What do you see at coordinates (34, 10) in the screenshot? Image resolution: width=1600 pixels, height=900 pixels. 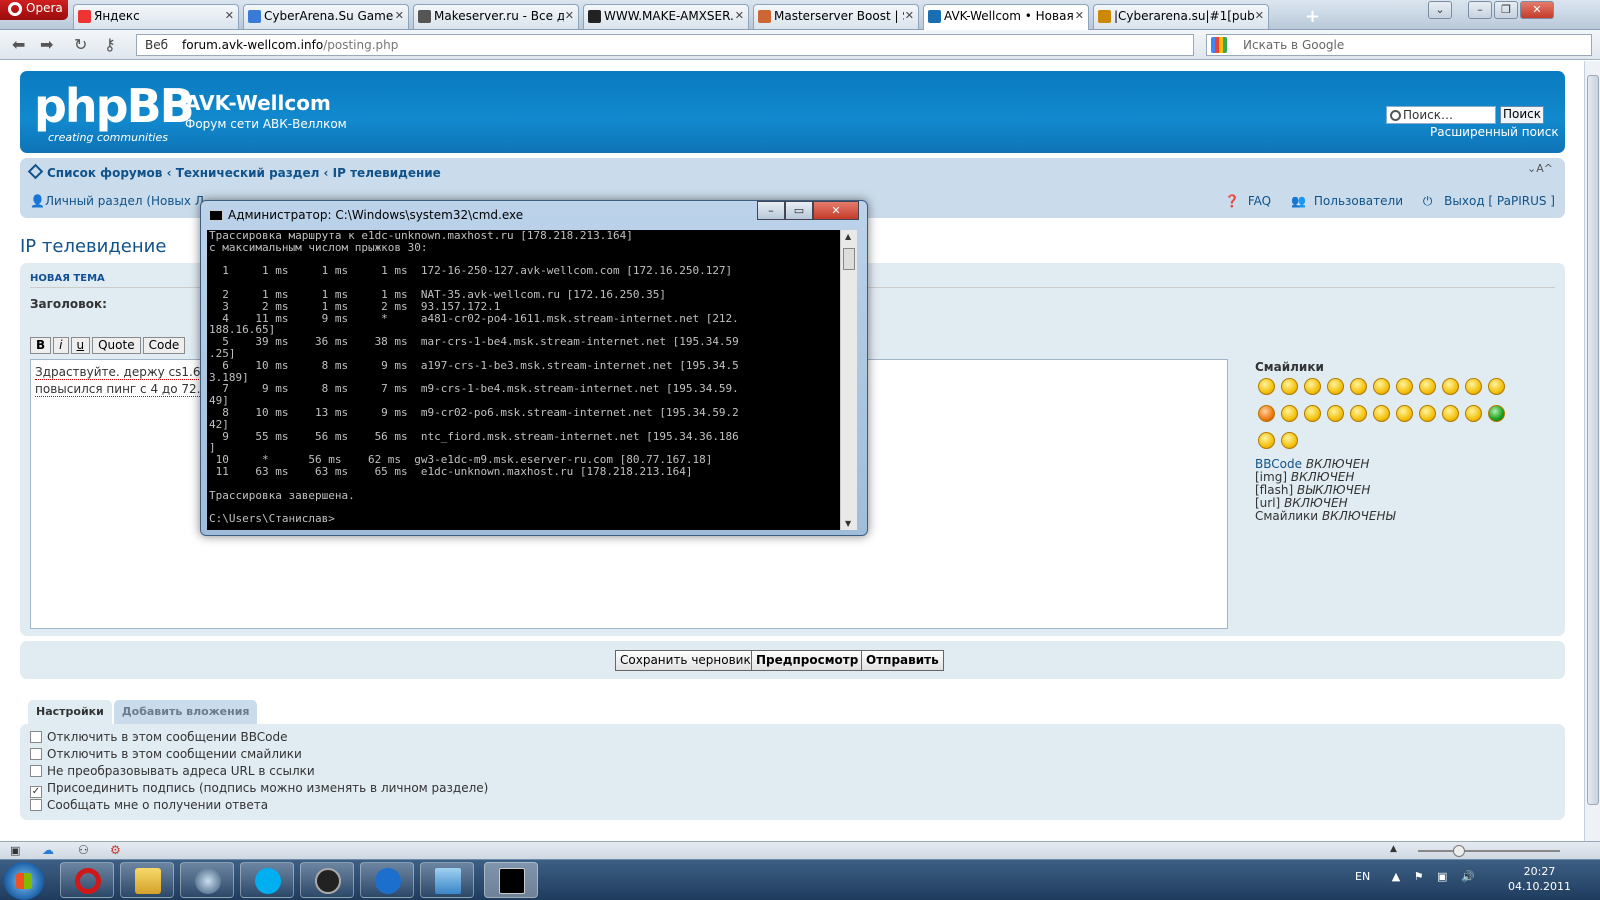 I see `opera-menu-button: Opera` at bounding box center [34, 10].